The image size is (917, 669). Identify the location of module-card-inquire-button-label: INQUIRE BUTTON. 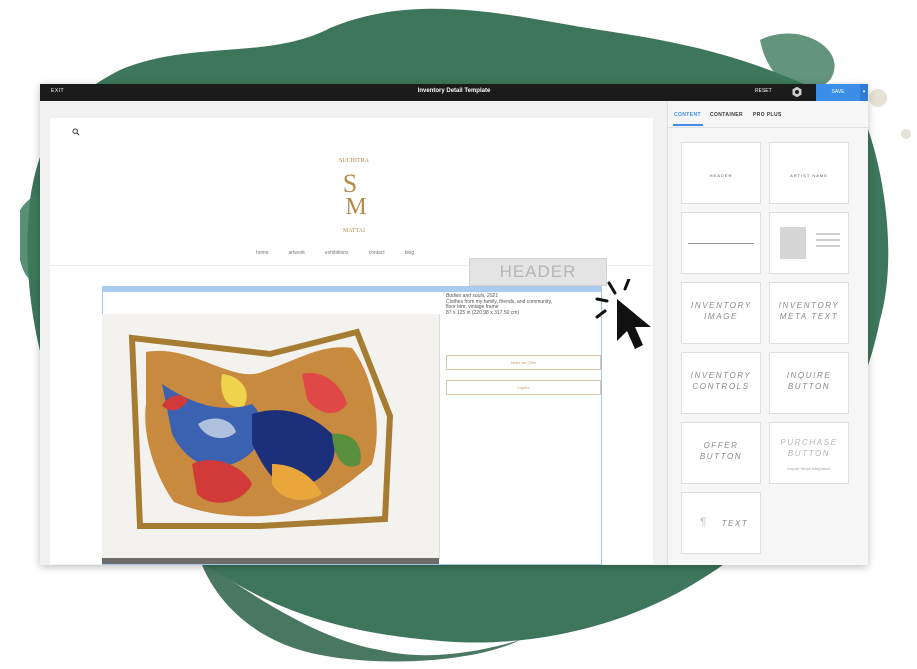
(809, 381).